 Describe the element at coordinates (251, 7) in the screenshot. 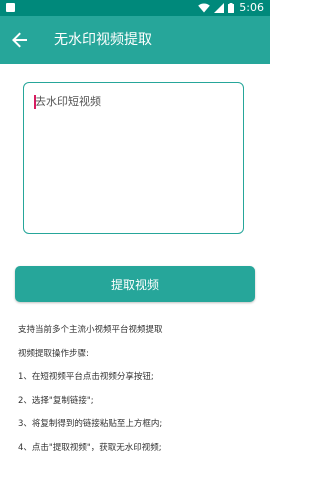

I see `status-time: 5:06` at that location.